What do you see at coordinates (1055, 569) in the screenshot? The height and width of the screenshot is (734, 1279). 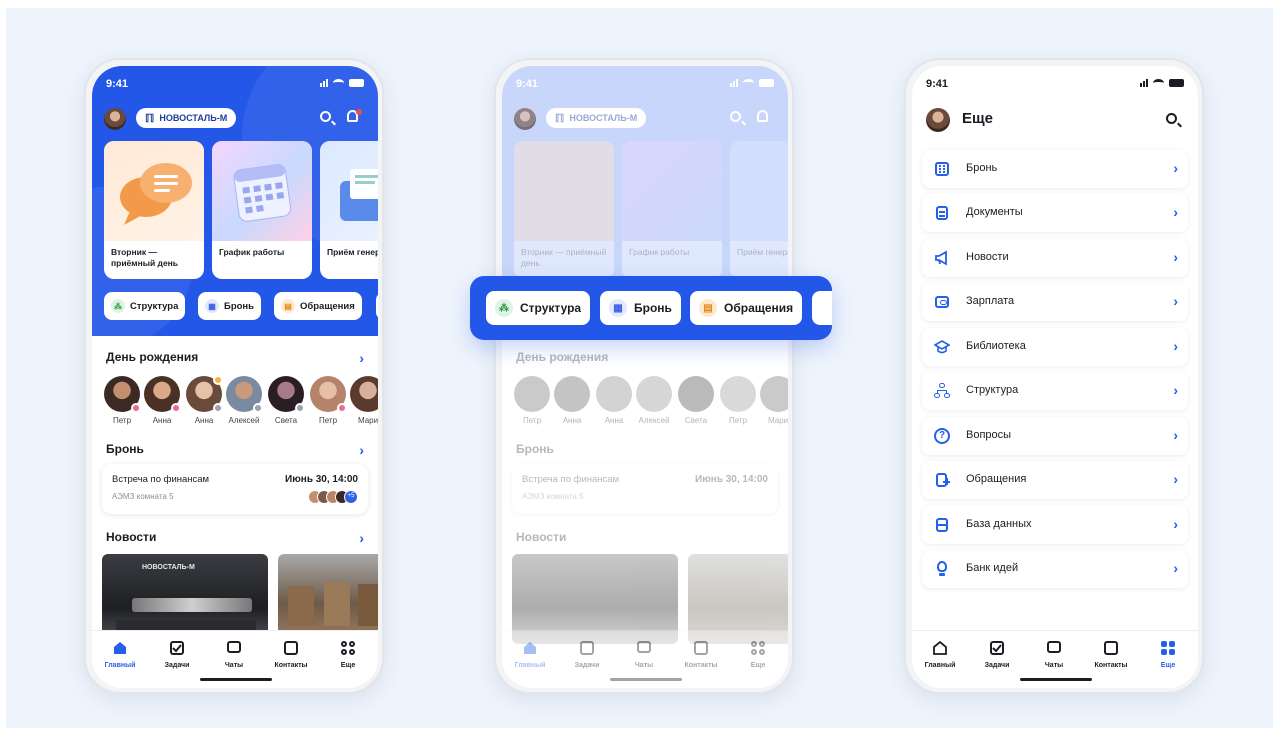 I see `menu-item-ideas: Банк идей ›` at bounding box center [1055, 569].